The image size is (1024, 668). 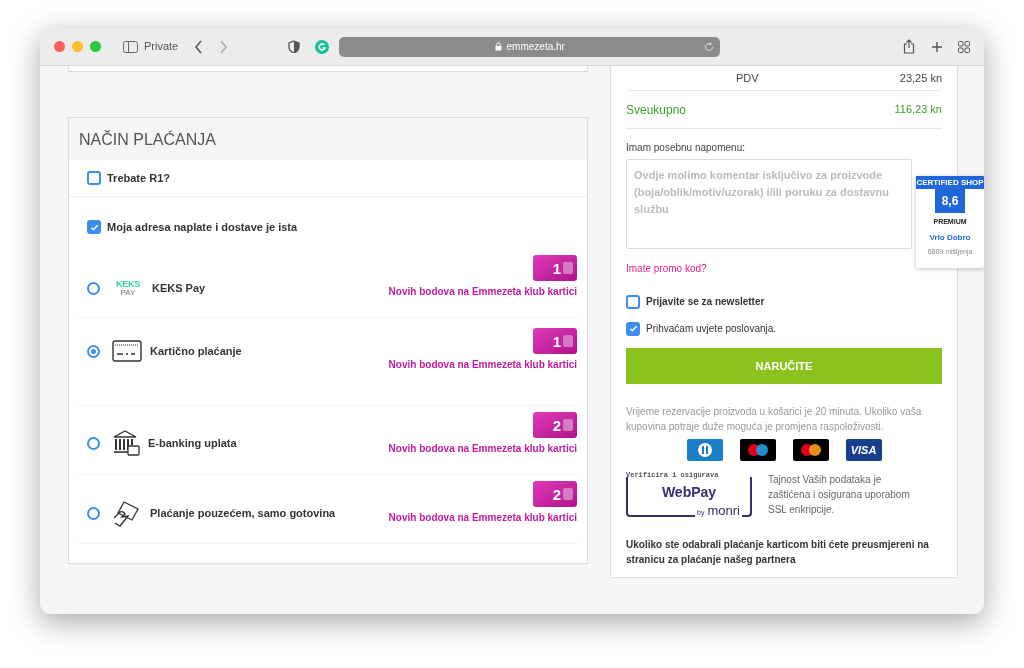 I want to click on private-label: Private, so click(x=161, y=47).